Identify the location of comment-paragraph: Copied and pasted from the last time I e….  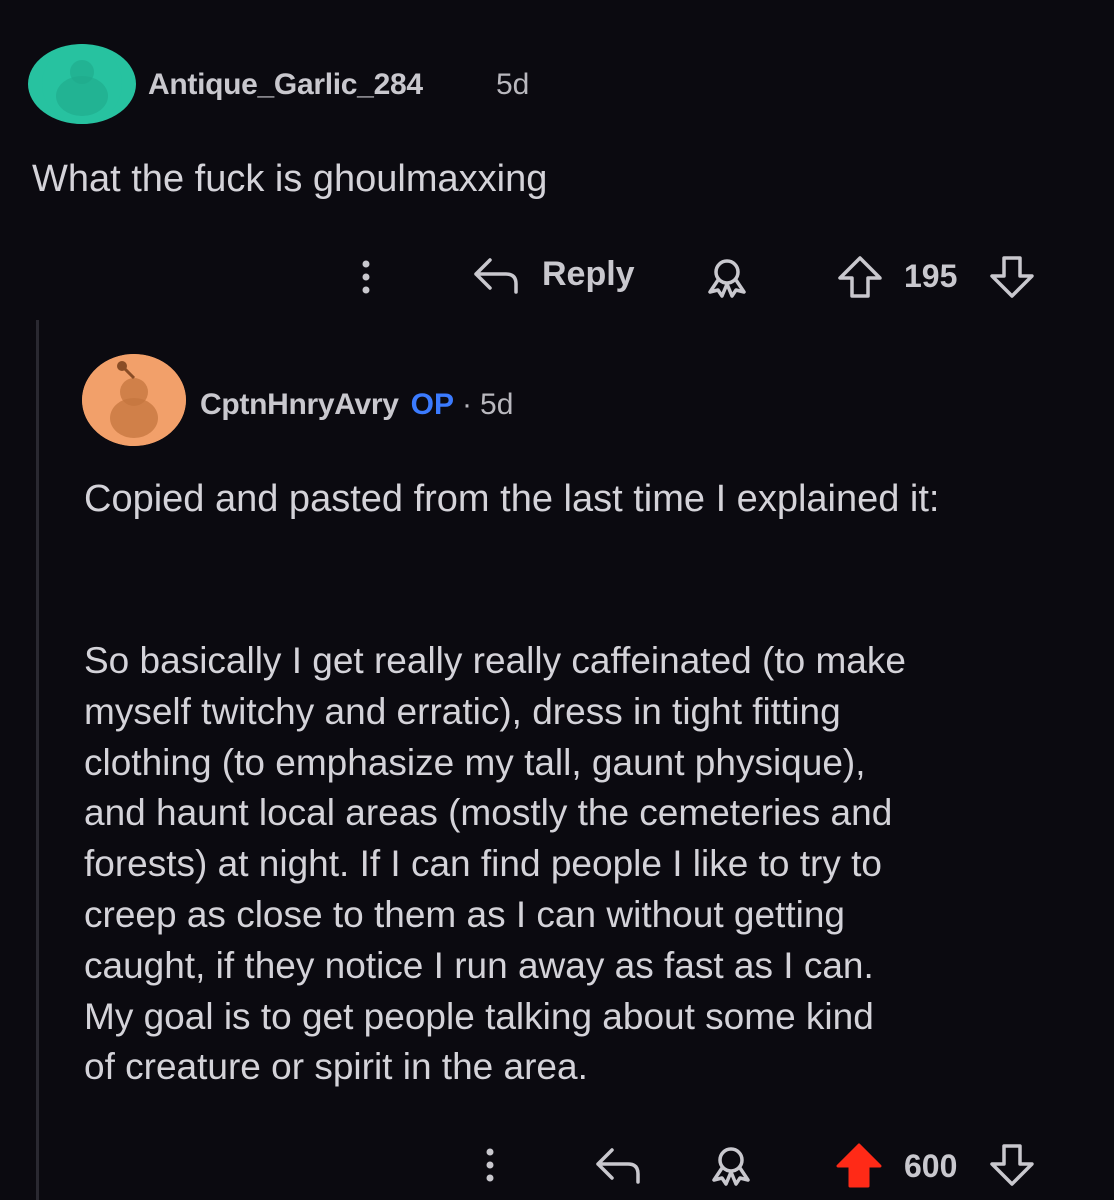
(512, 499).